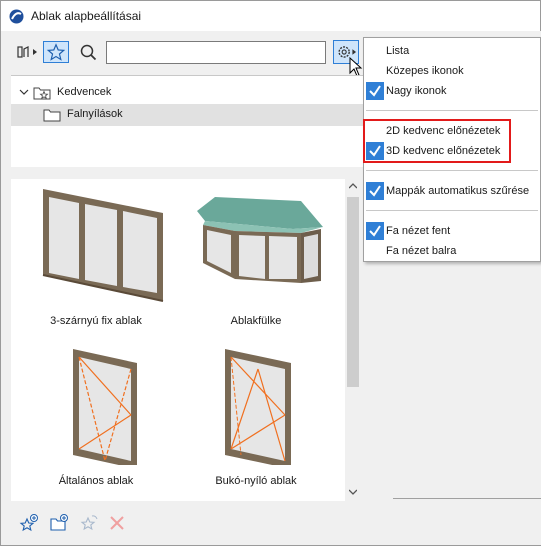 The image size is (541, 546). I want to click on mouse-cursor-icon, so click(356, 67).